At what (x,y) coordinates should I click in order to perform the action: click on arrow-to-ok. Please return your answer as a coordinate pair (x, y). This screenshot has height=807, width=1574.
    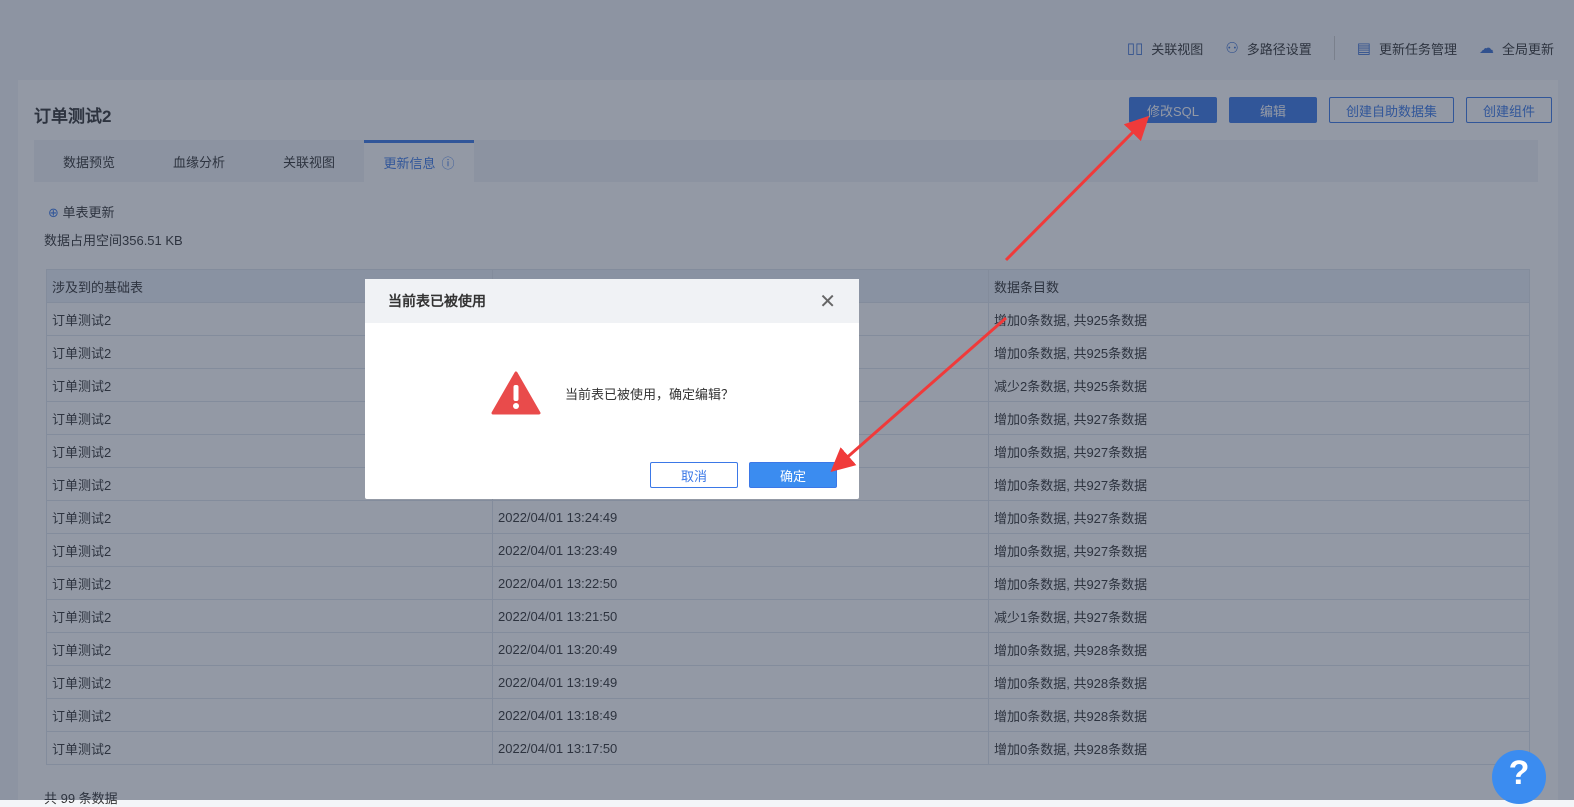
    Looking at the image, I should click on (918, 394).